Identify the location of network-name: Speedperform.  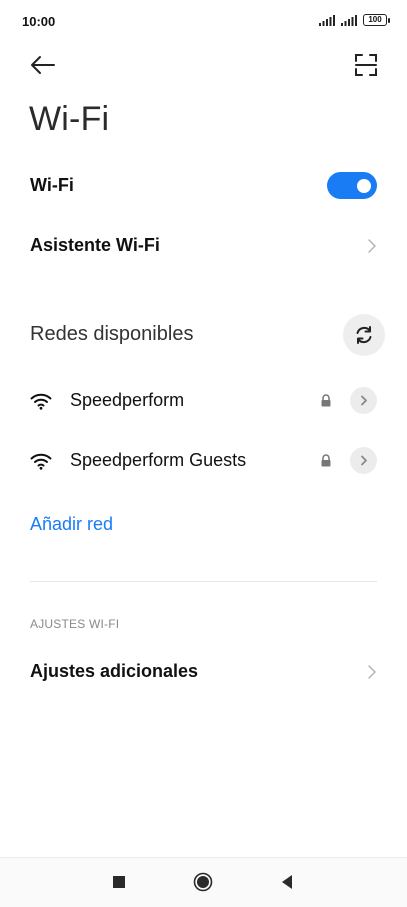
(127, 400).